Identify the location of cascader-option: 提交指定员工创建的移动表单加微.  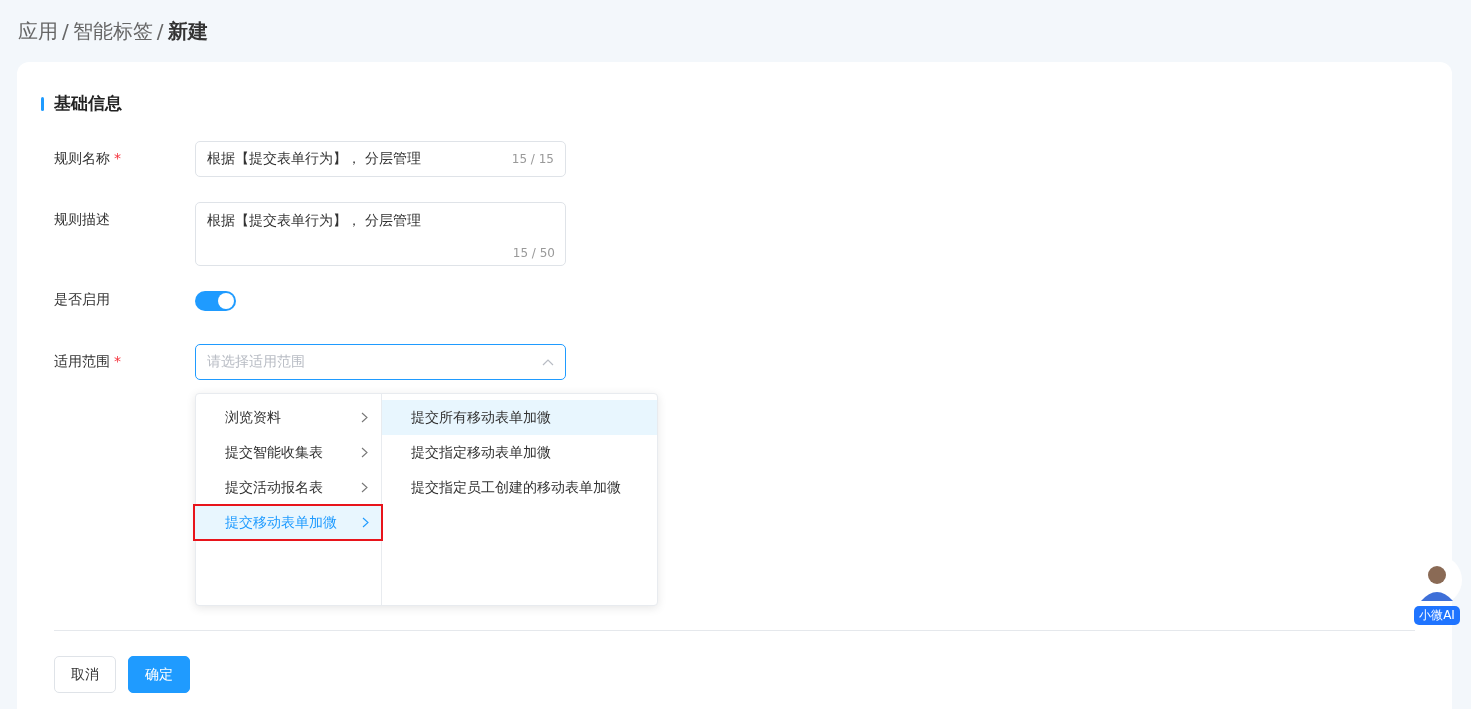
(519, 487).